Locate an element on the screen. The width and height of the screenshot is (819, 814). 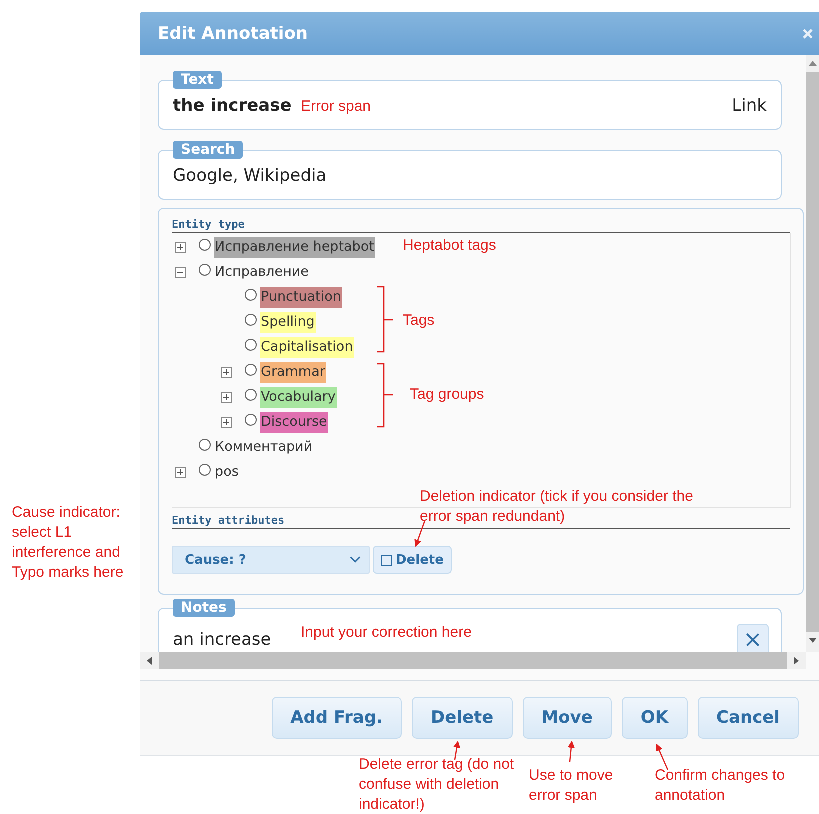
tree-item: pos is located at coordinates (227, 472).